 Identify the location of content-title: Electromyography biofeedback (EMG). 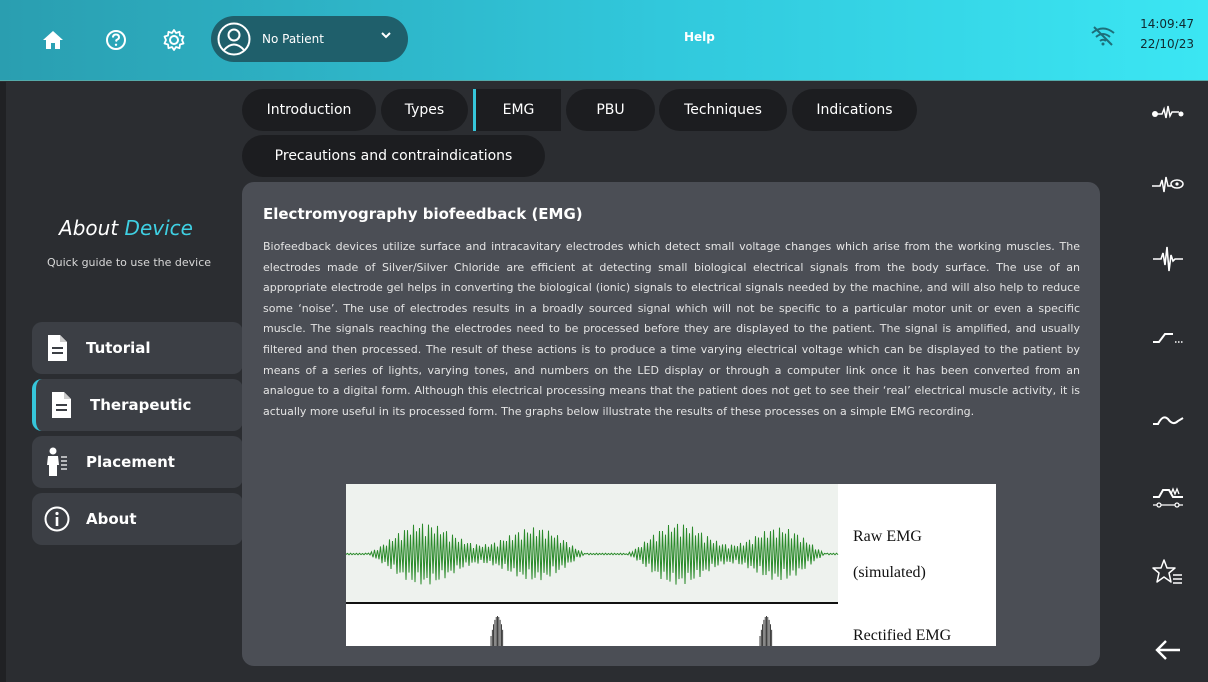
(423, 214).